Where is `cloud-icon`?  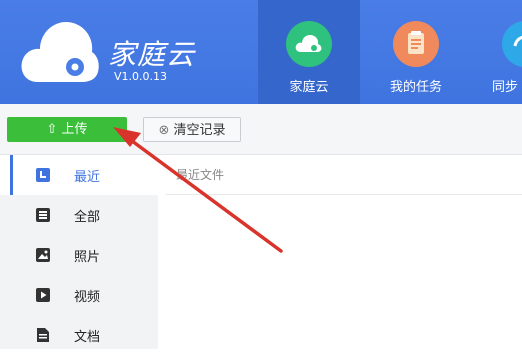 cloud-icon is located at coordinates (309, 44).